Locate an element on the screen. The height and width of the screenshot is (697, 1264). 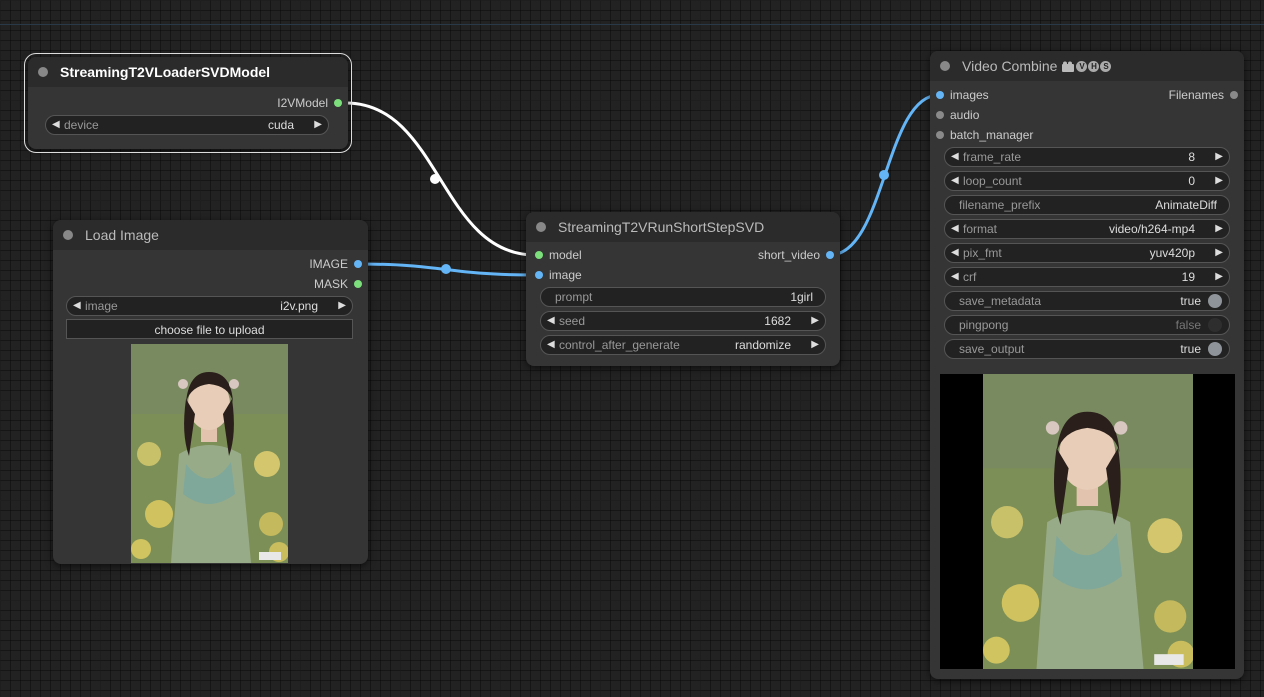
frame-rate-number: ◀ frame_rate 8 ▶ is located at coordinates (1087, 157).